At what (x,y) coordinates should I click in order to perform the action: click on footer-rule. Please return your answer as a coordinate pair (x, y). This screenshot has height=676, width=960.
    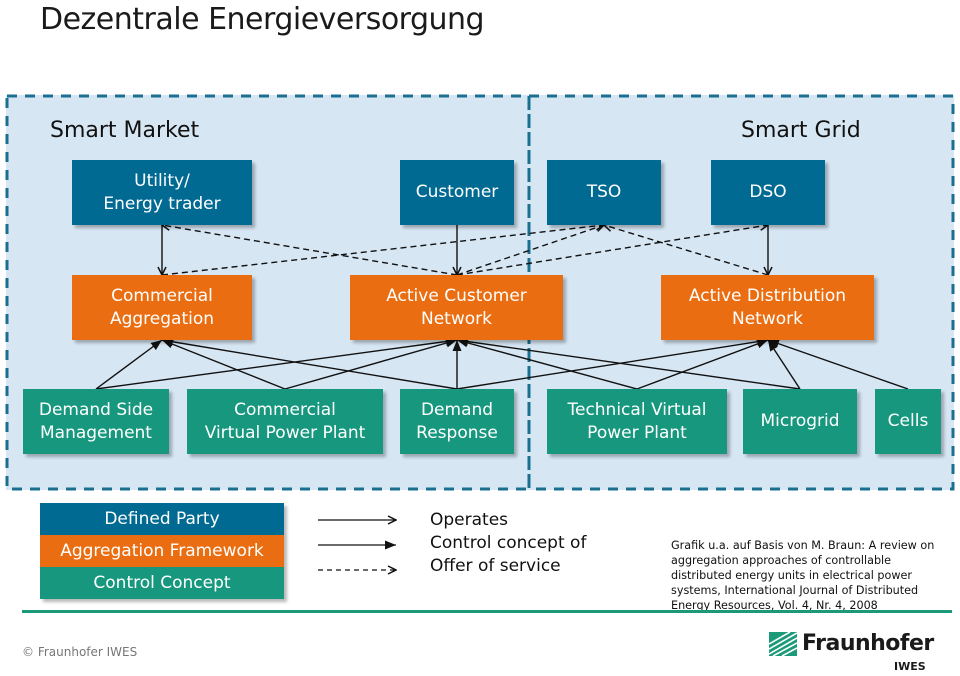
    Looking at the image, I should click on (487, 611).